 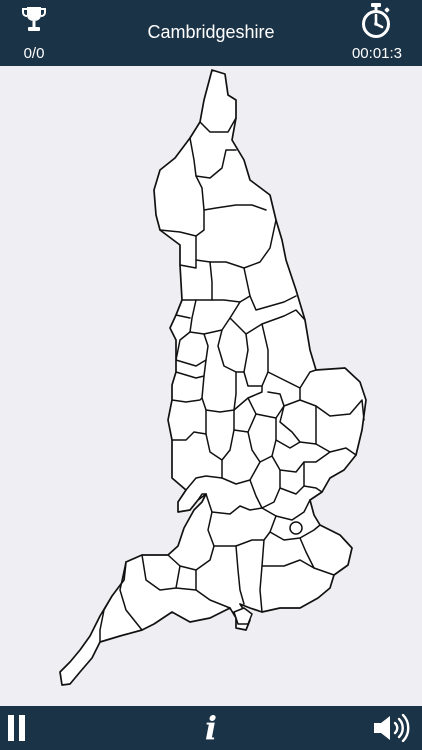 What do you see at coordinates (392, 728) in the screenshot?
I see `speaker-icon` at bounding box center [392, 728].